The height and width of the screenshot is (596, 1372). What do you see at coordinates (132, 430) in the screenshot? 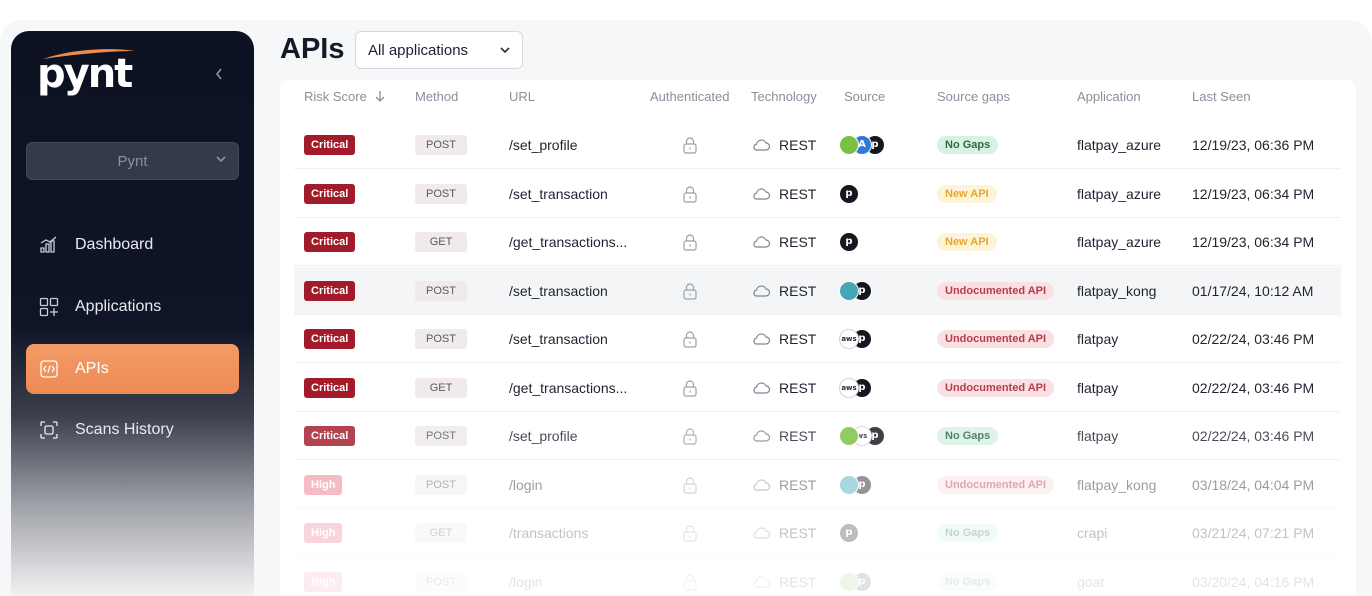
I see `sidebar-item-scans-history: Scans History` at bounding box center [132, 430].